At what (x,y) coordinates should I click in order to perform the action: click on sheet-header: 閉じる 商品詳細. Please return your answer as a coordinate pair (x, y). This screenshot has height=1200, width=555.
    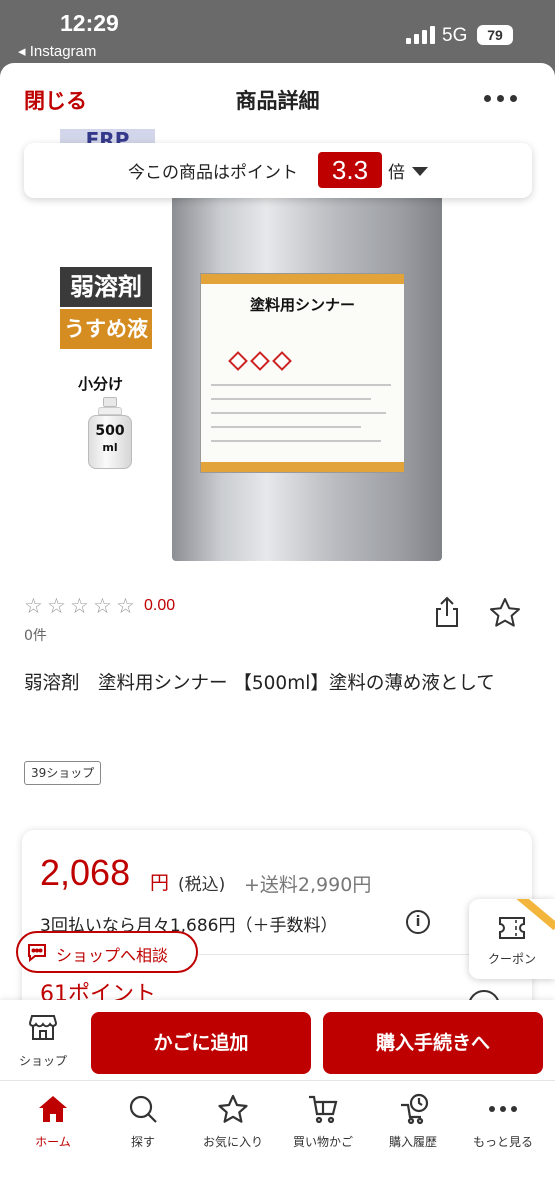
    Looking at the image, I should click on (277, 98).